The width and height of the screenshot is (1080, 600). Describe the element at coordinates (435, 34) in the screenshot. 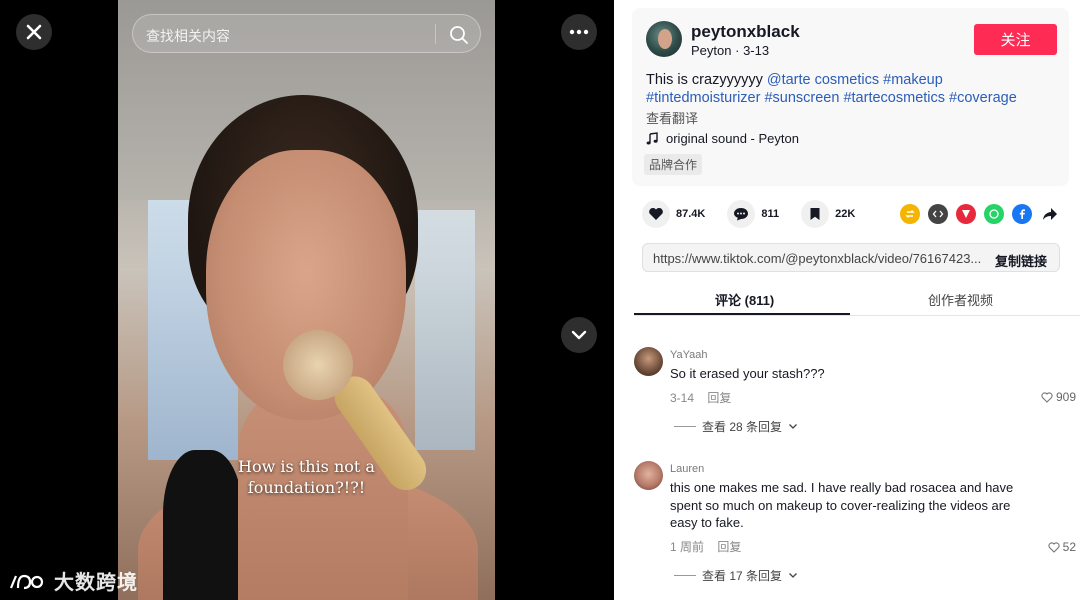

I see `search-divider` at that location.